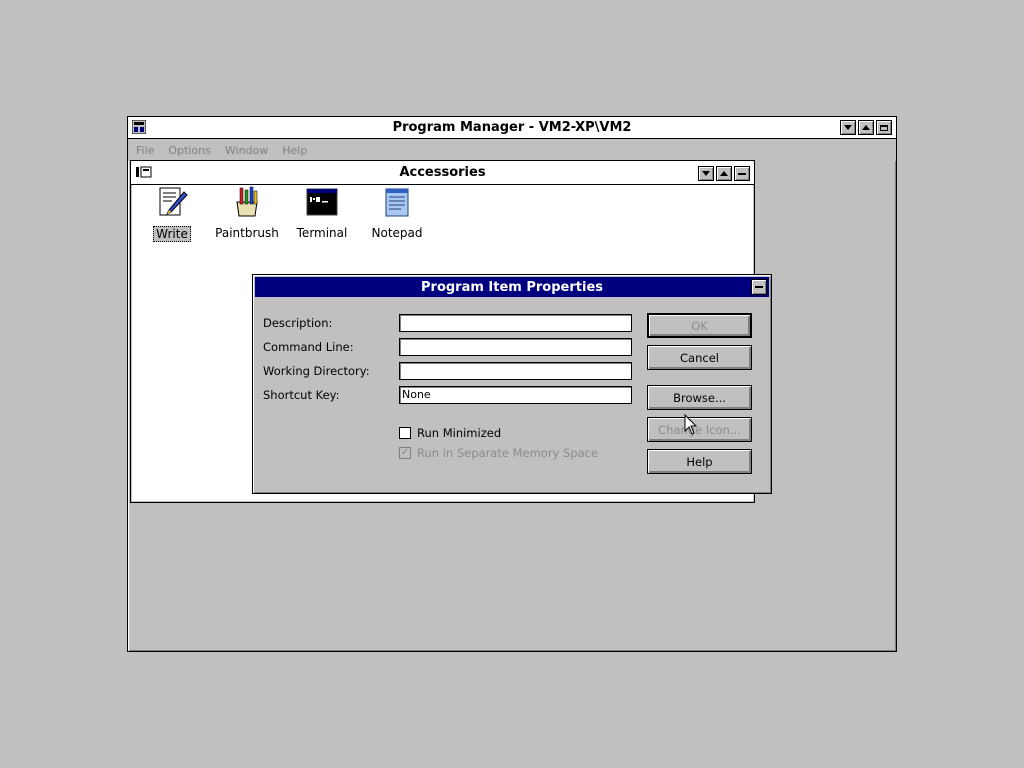 This screenshot has height=768, width=1024. Describe the element at coordinates (322, 233) in the screenshot. I see `program-item-label: Terminal` at that location.